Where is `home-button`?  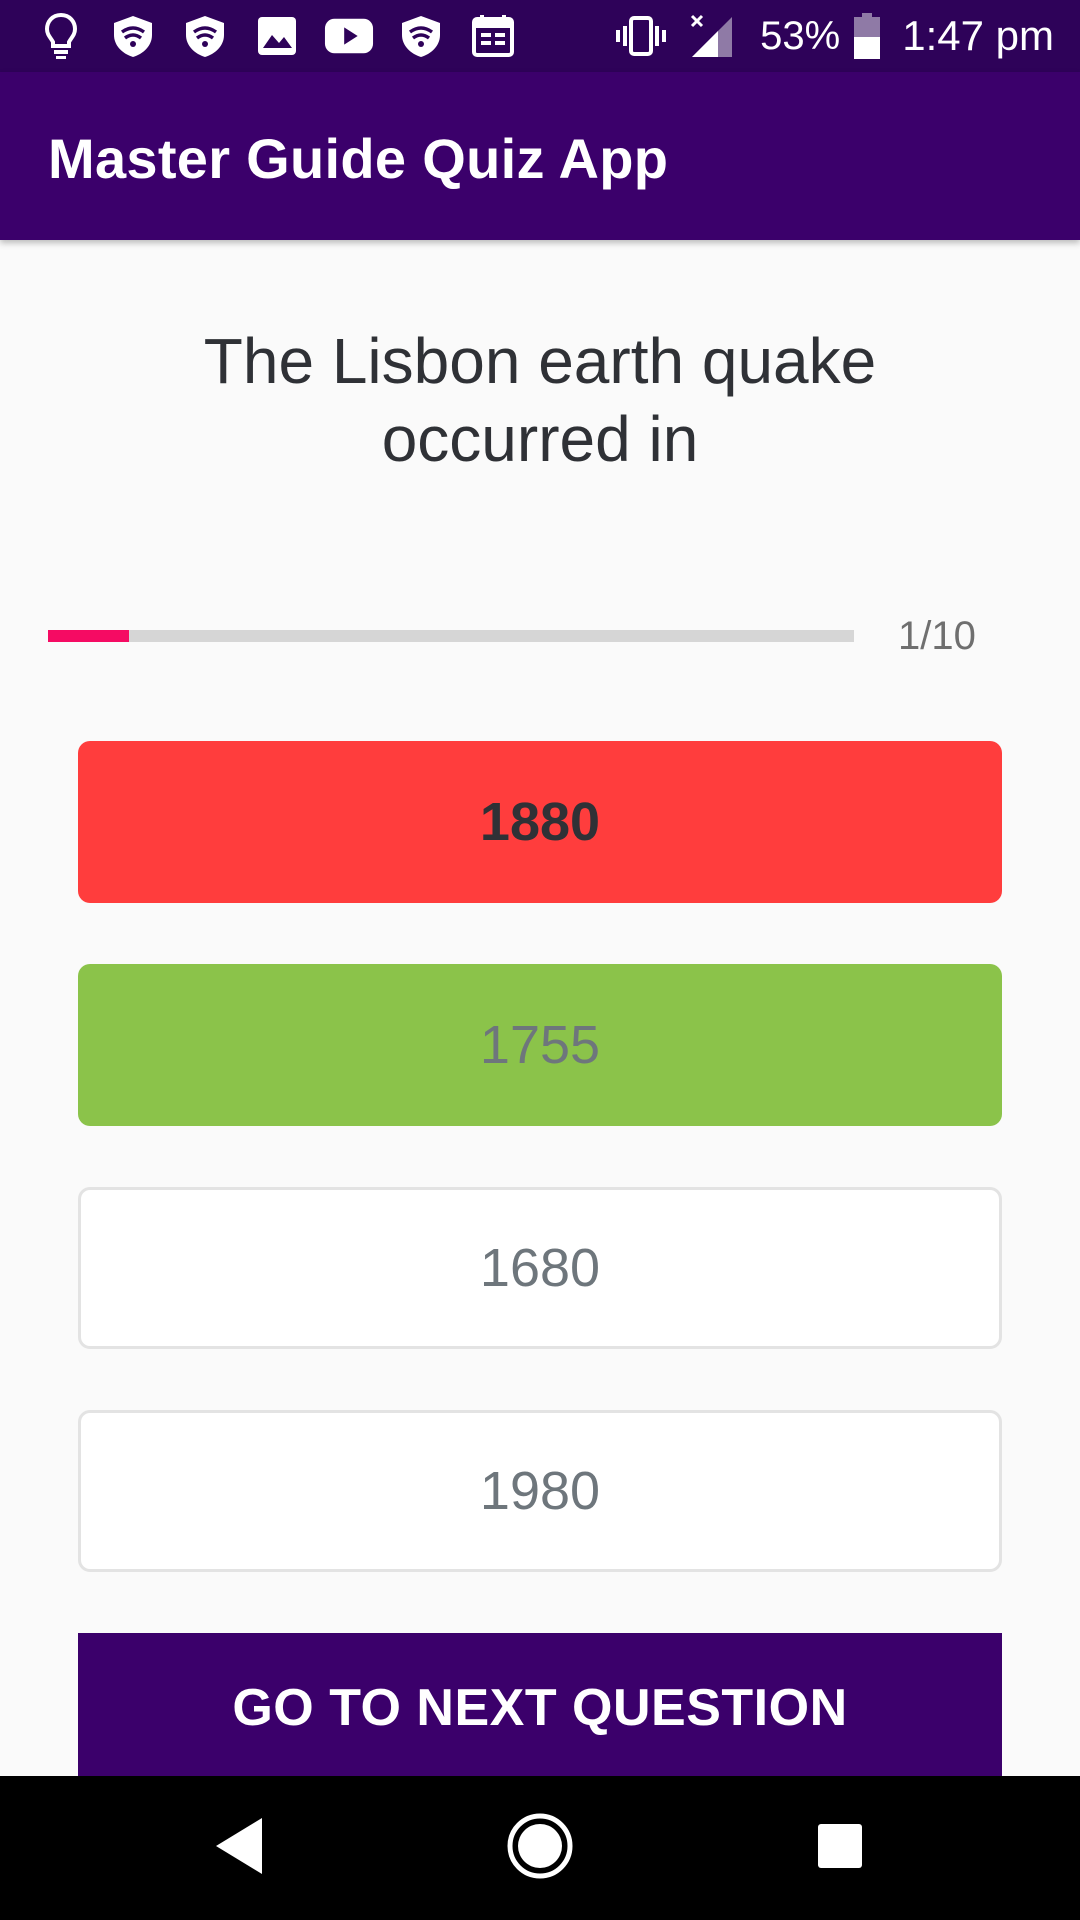
home-button is located at coordinates (540, 1848).